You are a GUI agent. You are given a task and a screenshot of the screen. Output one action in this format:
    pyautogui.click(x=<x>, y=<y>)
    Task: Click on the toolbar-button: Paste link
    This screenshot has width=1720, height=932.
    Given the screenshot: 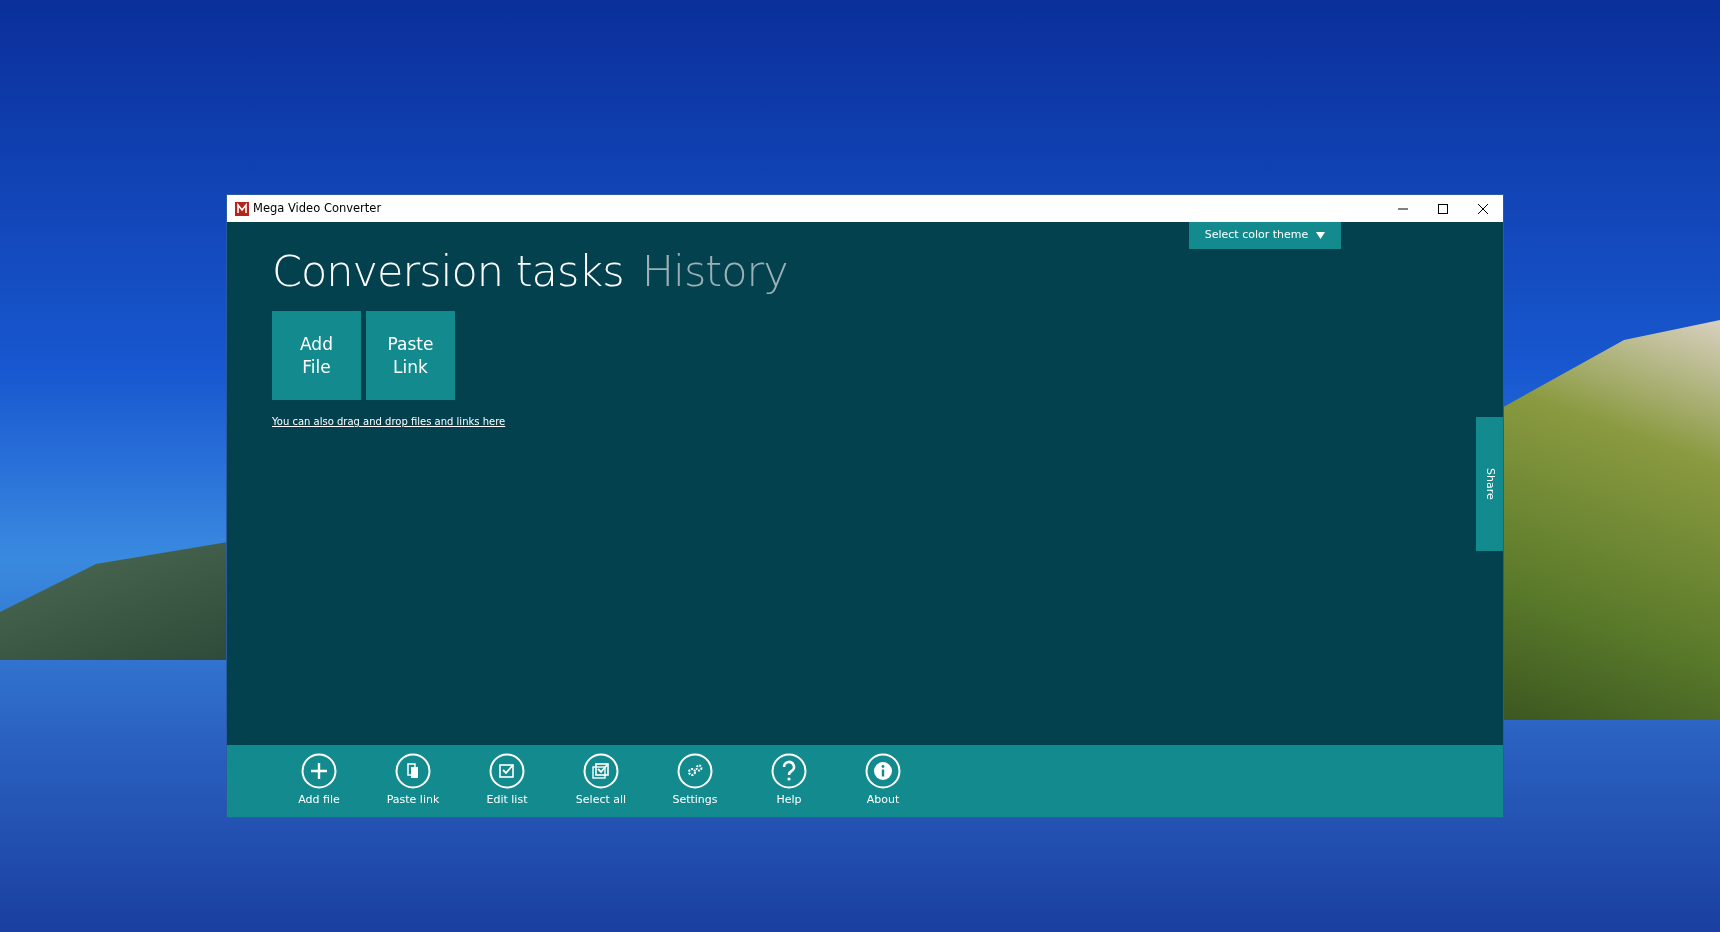 What is the action you would take?
    pyautogui.click(x=413, y=781)
    